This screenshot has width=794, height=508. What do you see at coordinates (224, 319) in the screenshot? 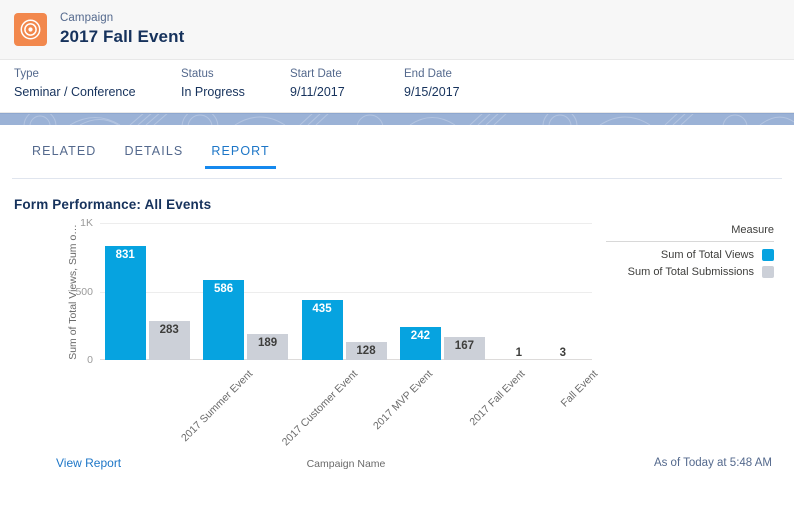
I see `bar-views: 586` at bounding box center [224, 319].